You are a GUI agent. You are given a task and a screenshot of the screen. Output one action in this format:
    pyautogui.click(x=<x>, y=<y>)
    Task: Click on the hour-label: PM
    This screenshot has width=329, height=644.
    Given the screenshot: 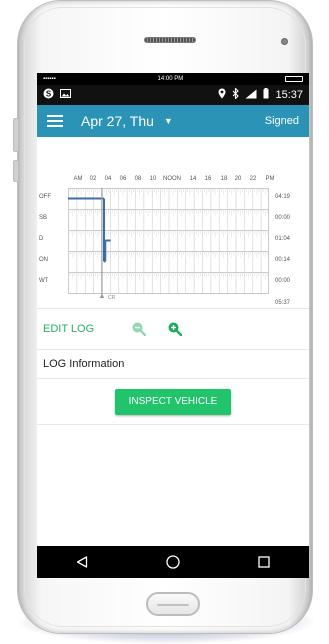 What is the action you would take?
    pyautogui.click(x=270, y=179)
    